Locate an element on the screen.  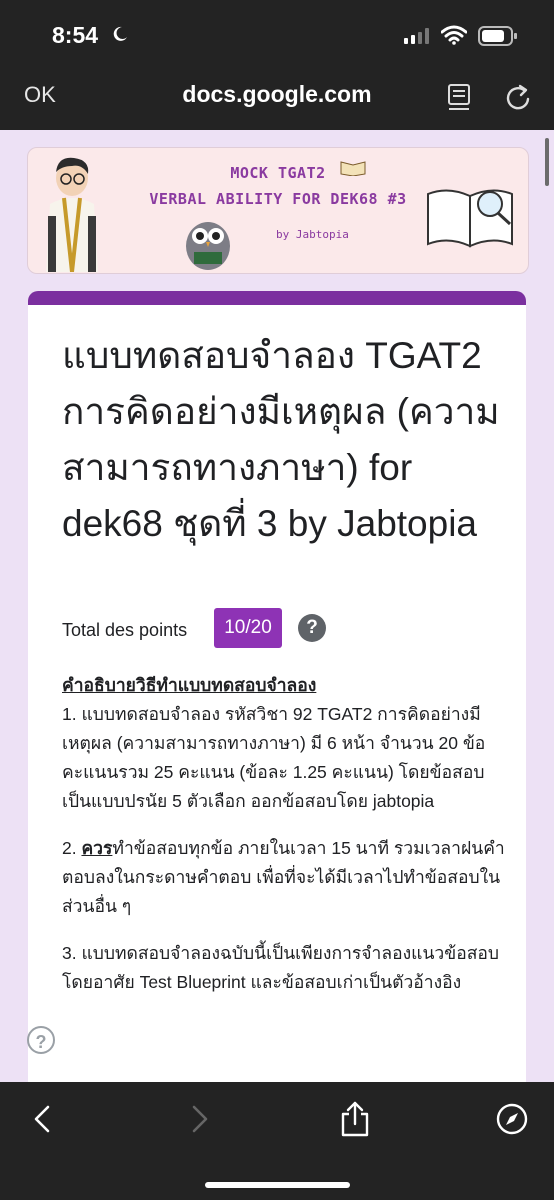
score-badge: 10/20 is located at coordinates (248, 628).